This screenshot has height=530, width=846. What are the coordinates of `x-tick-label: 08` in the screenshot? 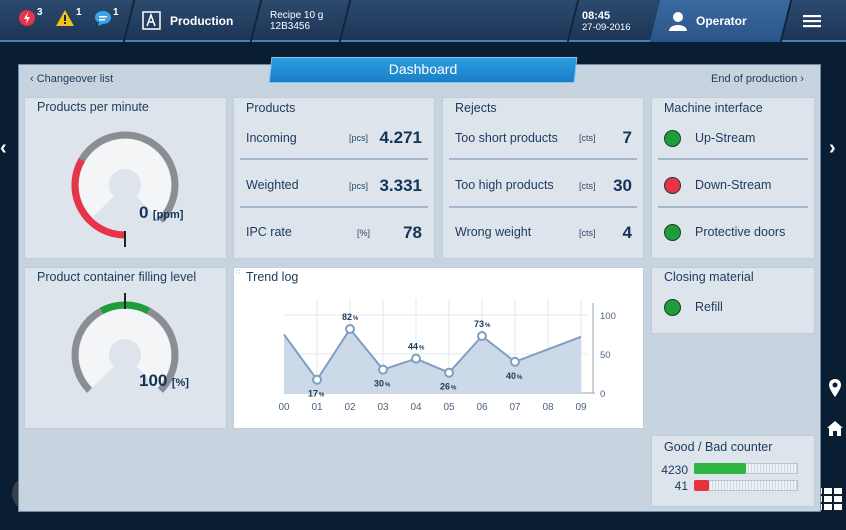 It's located at (548, 407).